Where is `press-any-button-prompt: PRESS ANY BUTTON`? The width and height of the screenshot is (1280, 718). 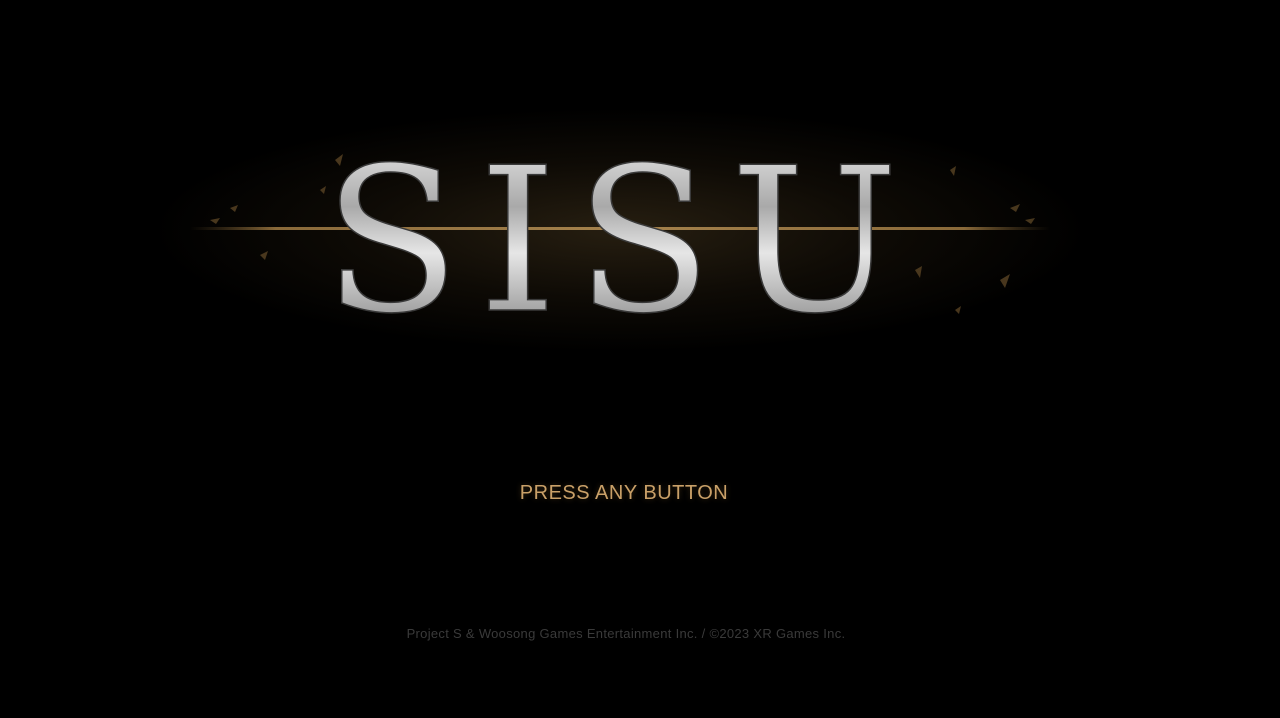 press-any-button-prompt: PRESS ANY BUTTON is located at coordinates (640, 493).